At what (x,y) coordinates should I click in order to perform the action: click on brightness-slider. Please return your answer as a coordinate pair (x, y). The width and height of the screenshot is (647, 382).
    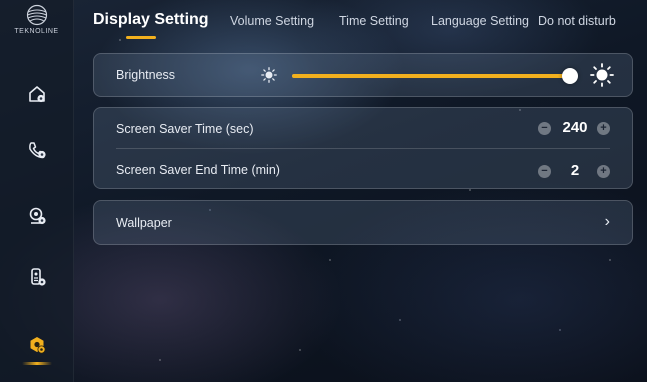
    Looking at the image, I should click on (435, 76).